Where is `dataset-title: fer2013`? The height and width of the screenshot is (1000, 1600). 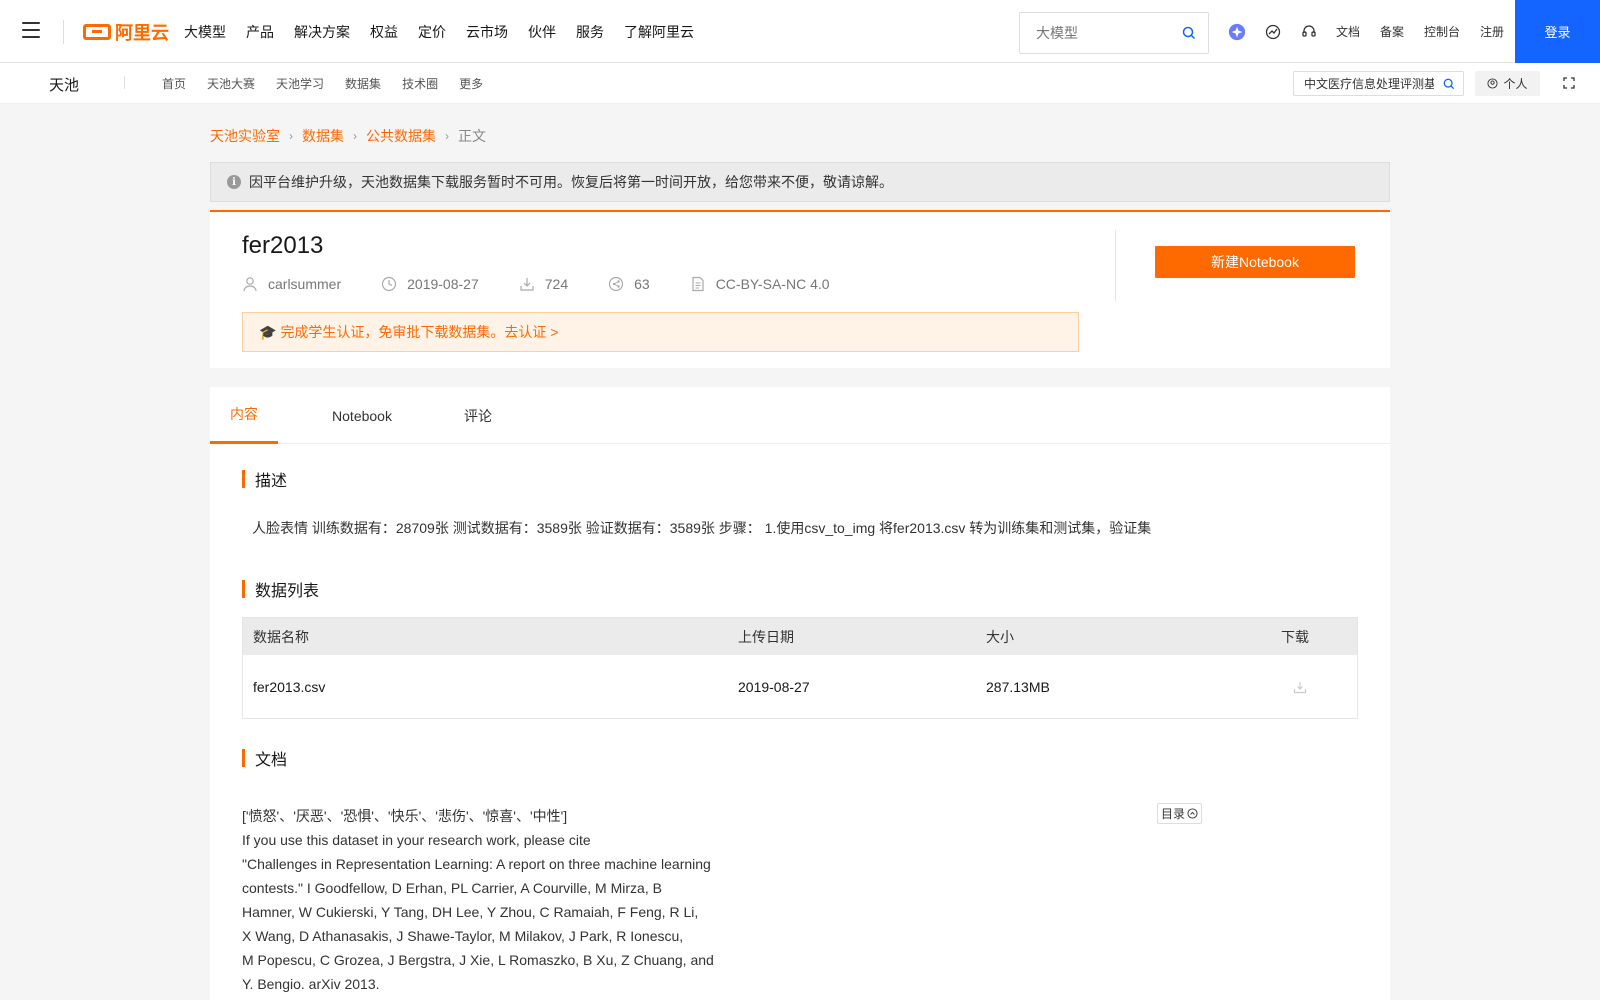 dataset-title: fer2013 is located at coordinates (283, 245).